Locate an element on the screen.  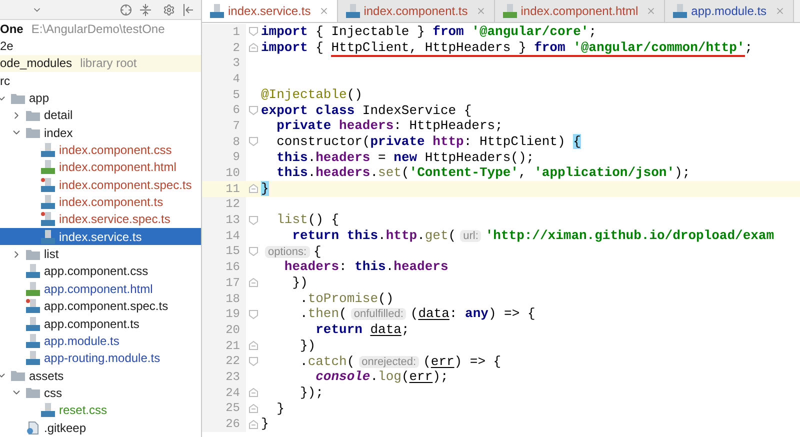
line-number: 20 is located at coordinates (233, 330).